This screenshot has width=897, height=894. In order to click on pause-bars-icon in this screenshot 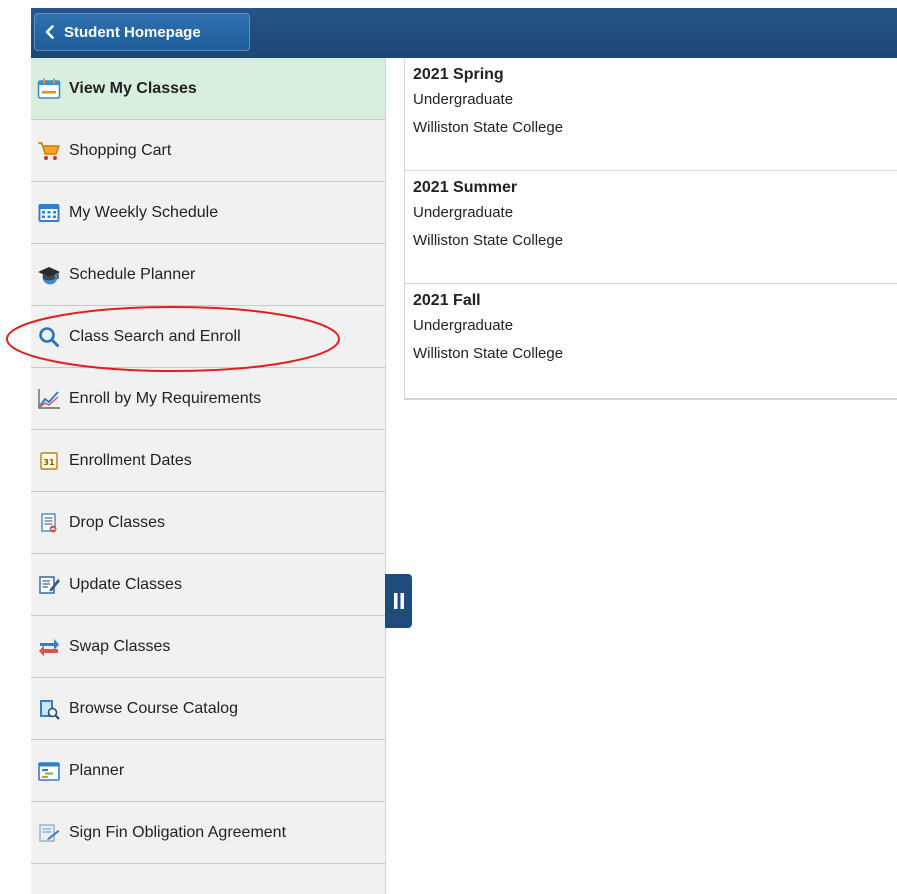, I will do `click(398, 601)`.